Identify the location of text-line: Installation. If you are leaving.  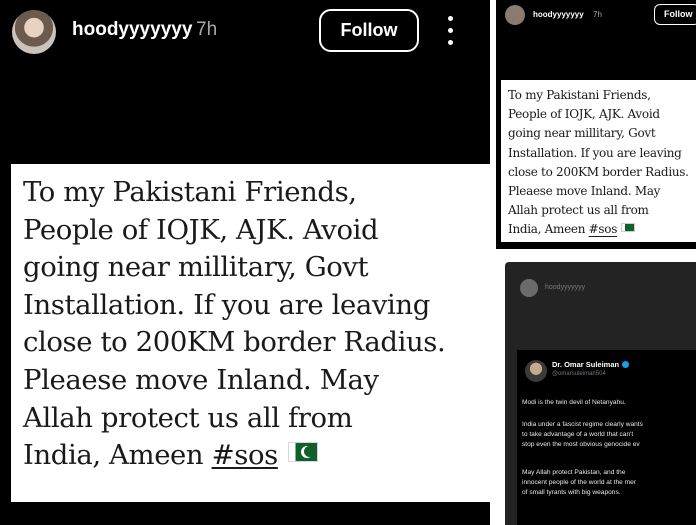
(226, 304).